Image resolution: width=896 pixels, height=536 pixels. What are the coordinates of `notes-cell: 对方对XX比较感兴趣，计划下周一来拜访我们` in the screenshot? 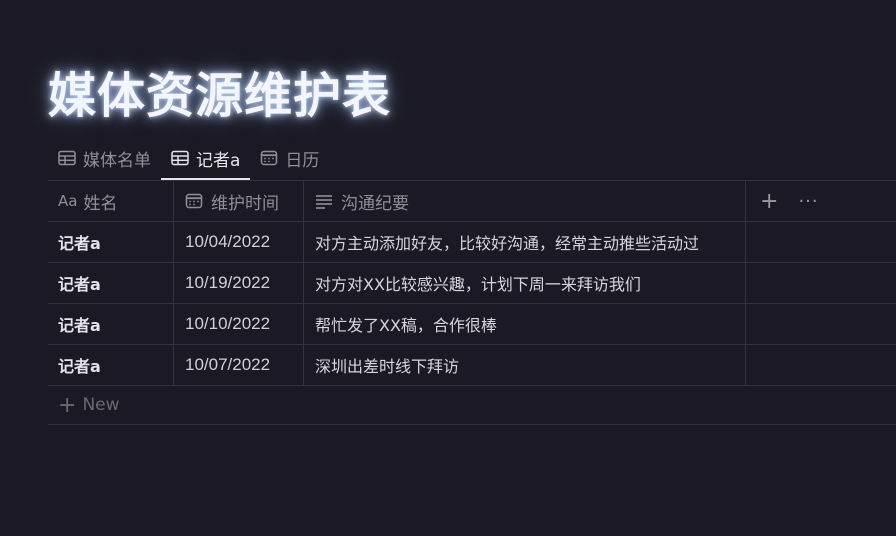 It's located at (525, 283).